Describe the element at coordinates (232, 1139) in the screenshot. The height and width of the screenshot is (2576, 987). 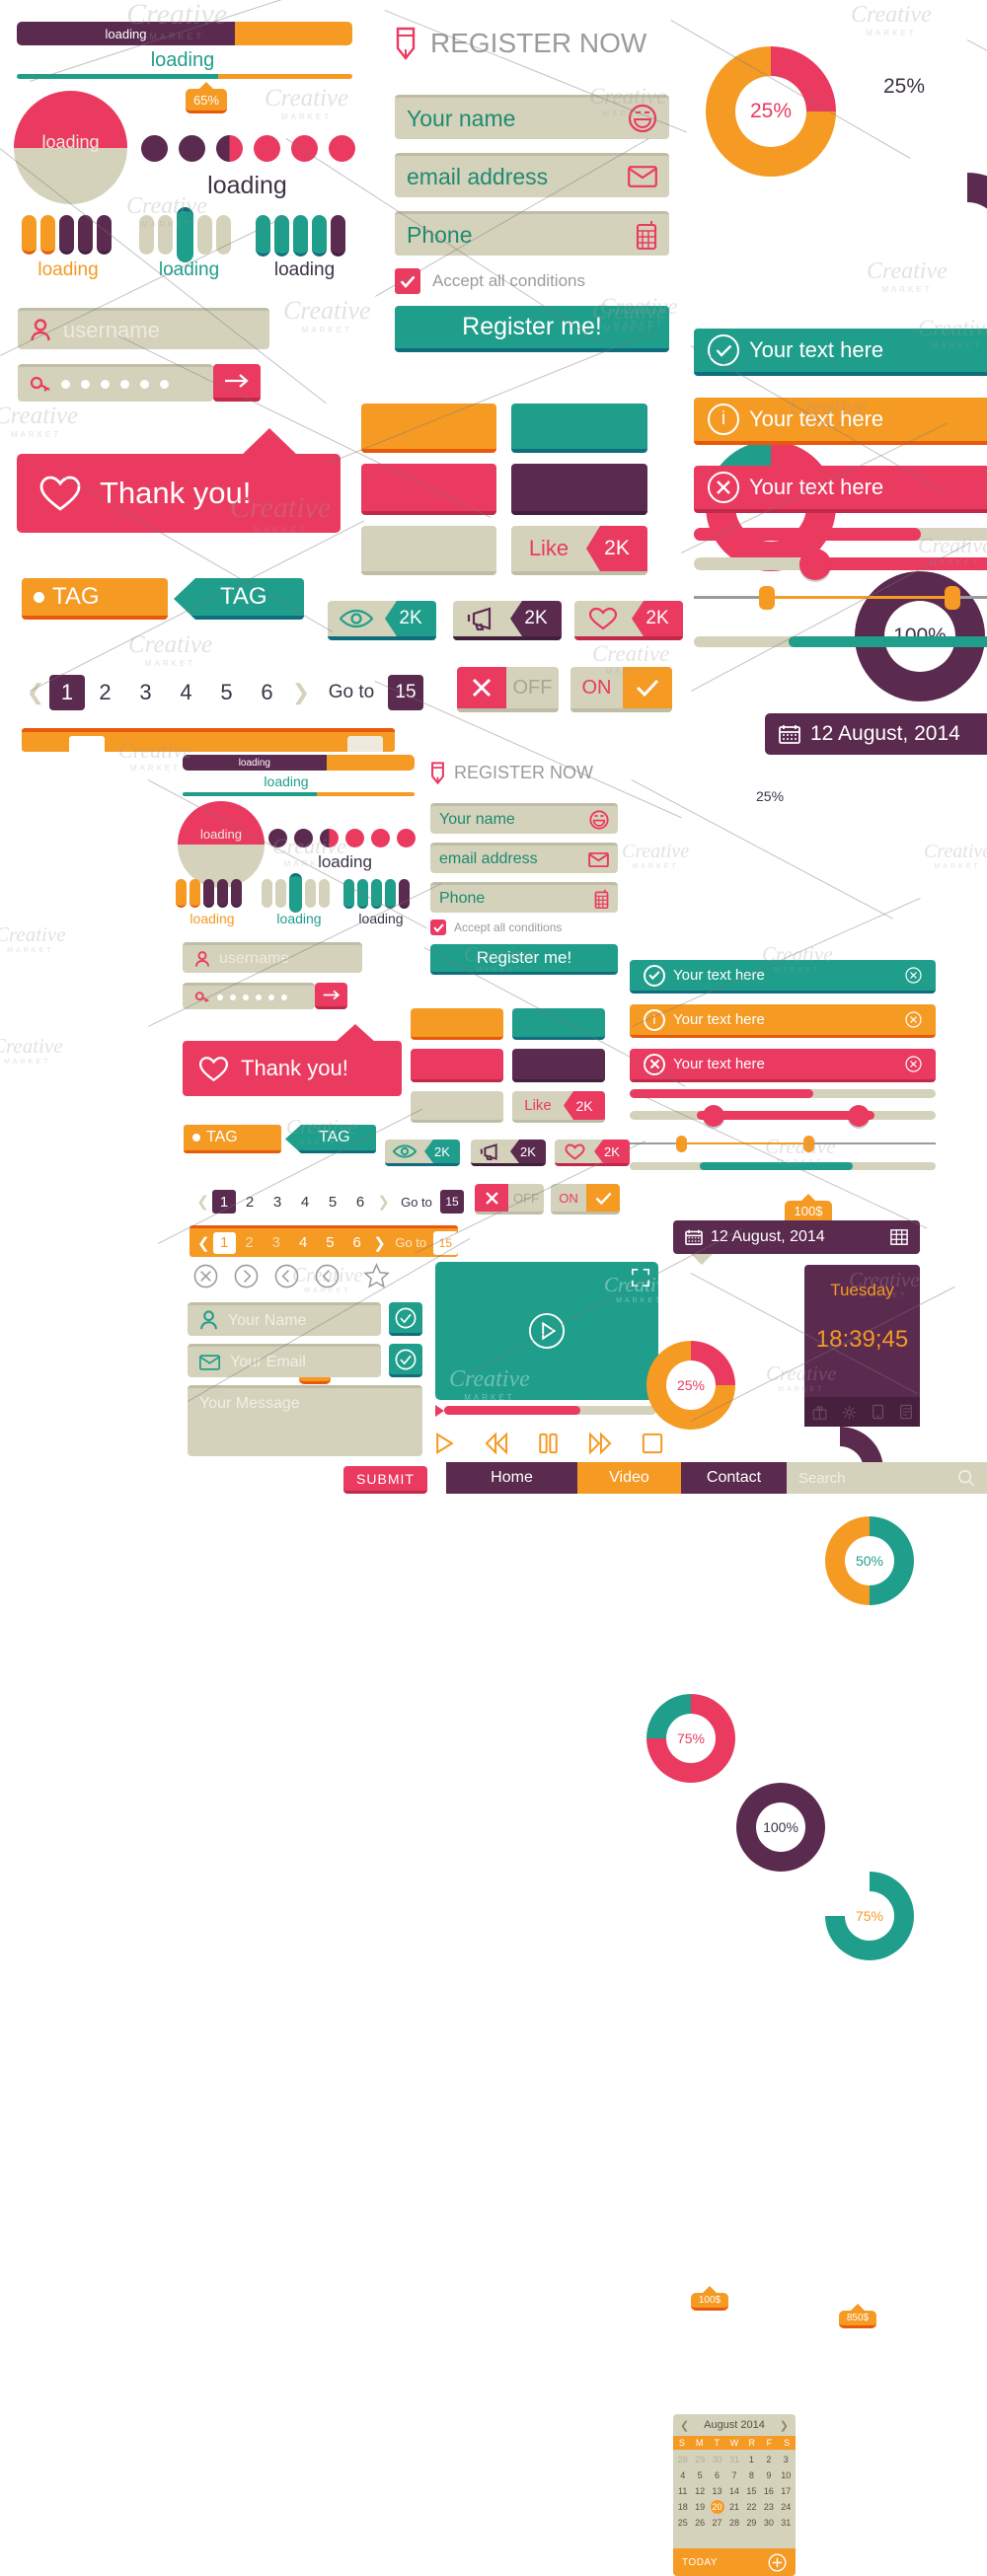
I see `tag-orange-small: TAG` at that location.